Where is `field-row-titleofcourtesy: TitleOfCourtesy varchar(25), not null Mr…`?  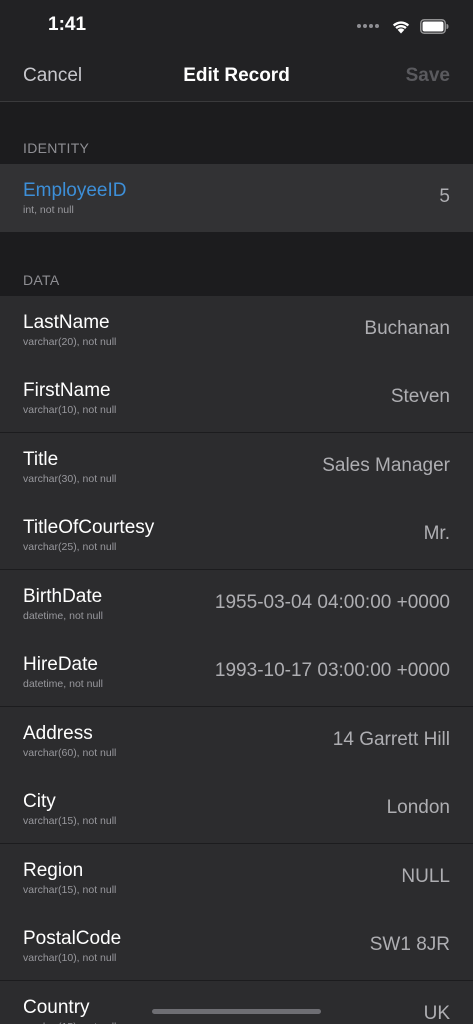 field-row-titleofcourtesy: TitleOfCourtesy varchar(25), not null Mr… is located at coordinates (236, 535).